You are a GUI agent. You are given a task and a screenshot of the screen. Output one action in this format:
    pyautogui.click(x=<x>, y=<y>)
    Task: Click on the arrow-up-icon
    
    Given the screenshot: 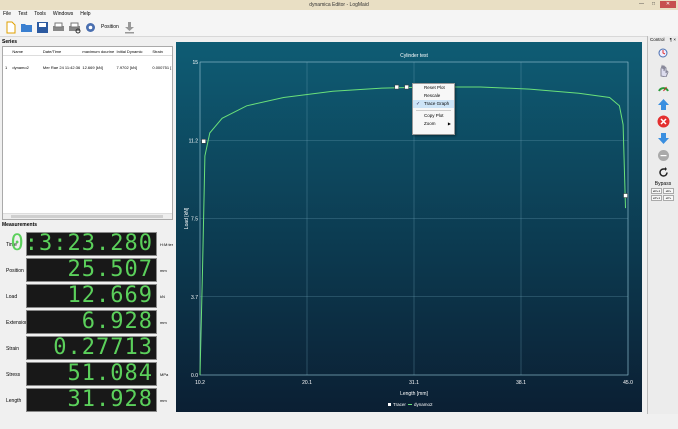 What is the action you would take?
    pyautogui.click(x=663, y=104)
    